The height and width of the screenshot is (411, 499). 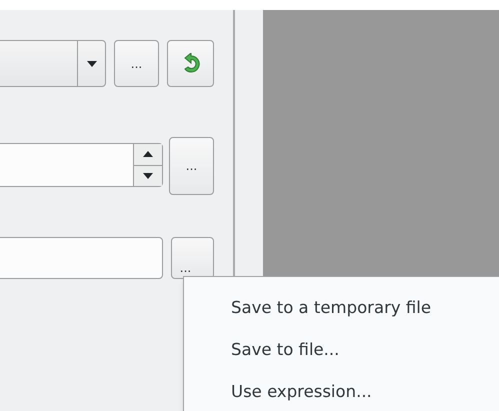 I want to click on dropdown, so click(x=53, y=63).